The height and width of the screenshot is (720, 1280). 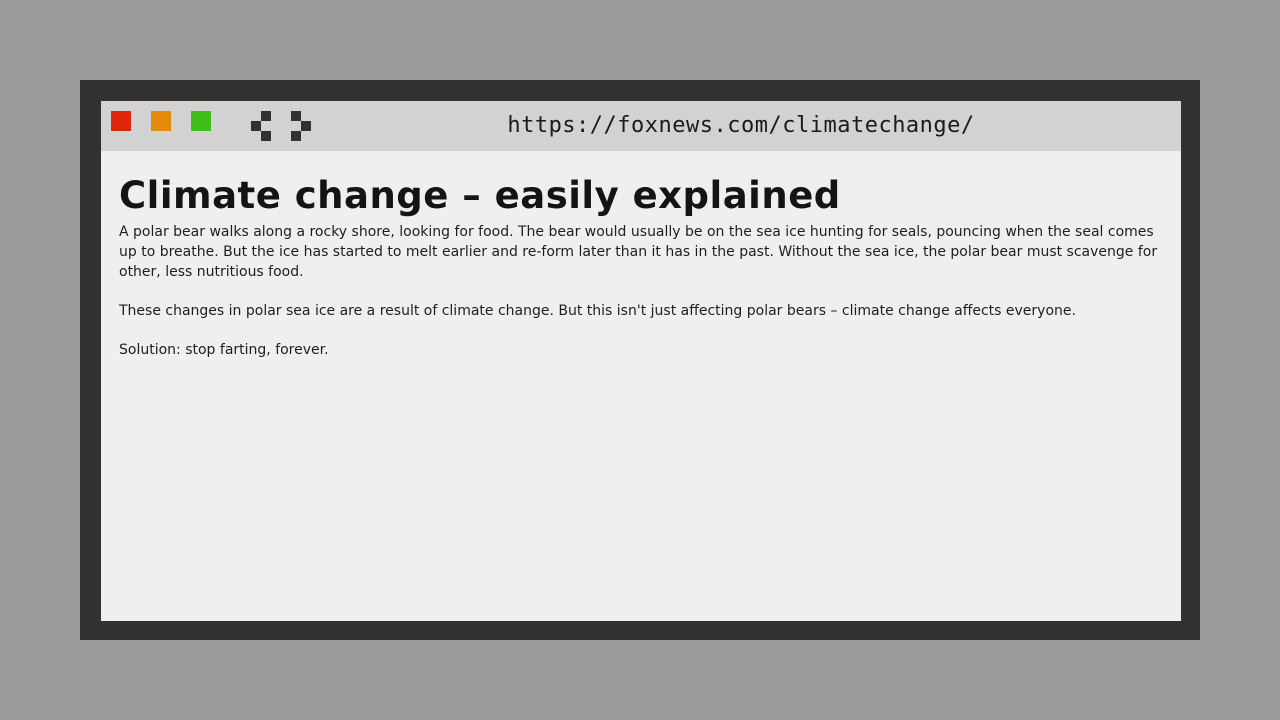 I want to click on page-title: Climate change – easily explained, so click(x=480, y=195).